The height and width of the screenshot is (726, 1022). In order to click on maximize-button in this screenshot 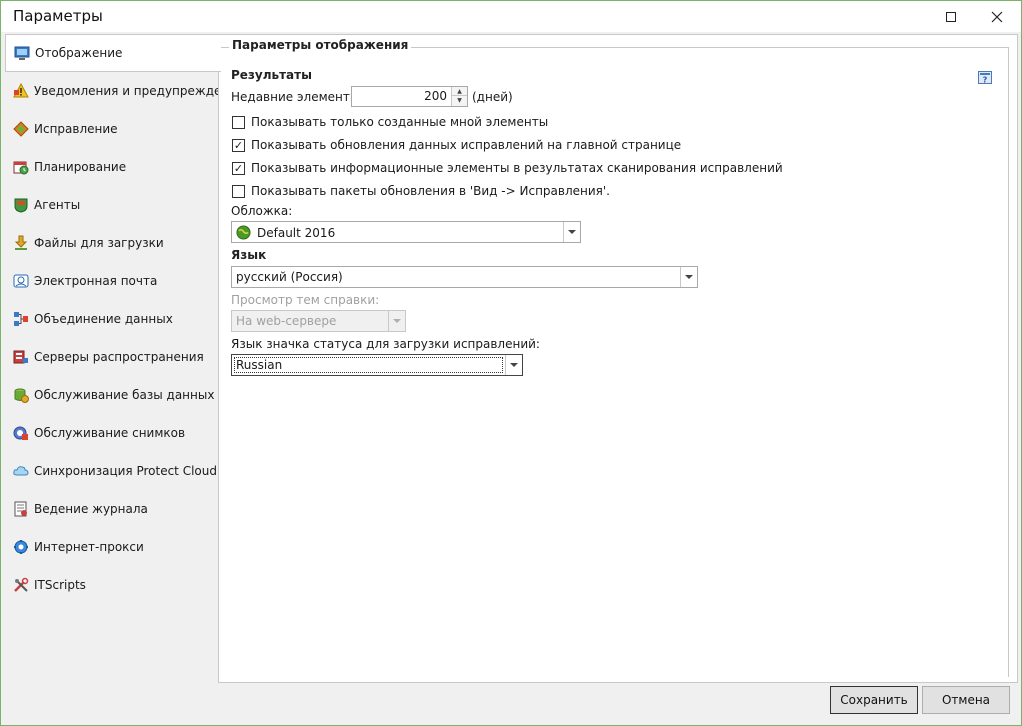, I will do `click(951, 16)`.